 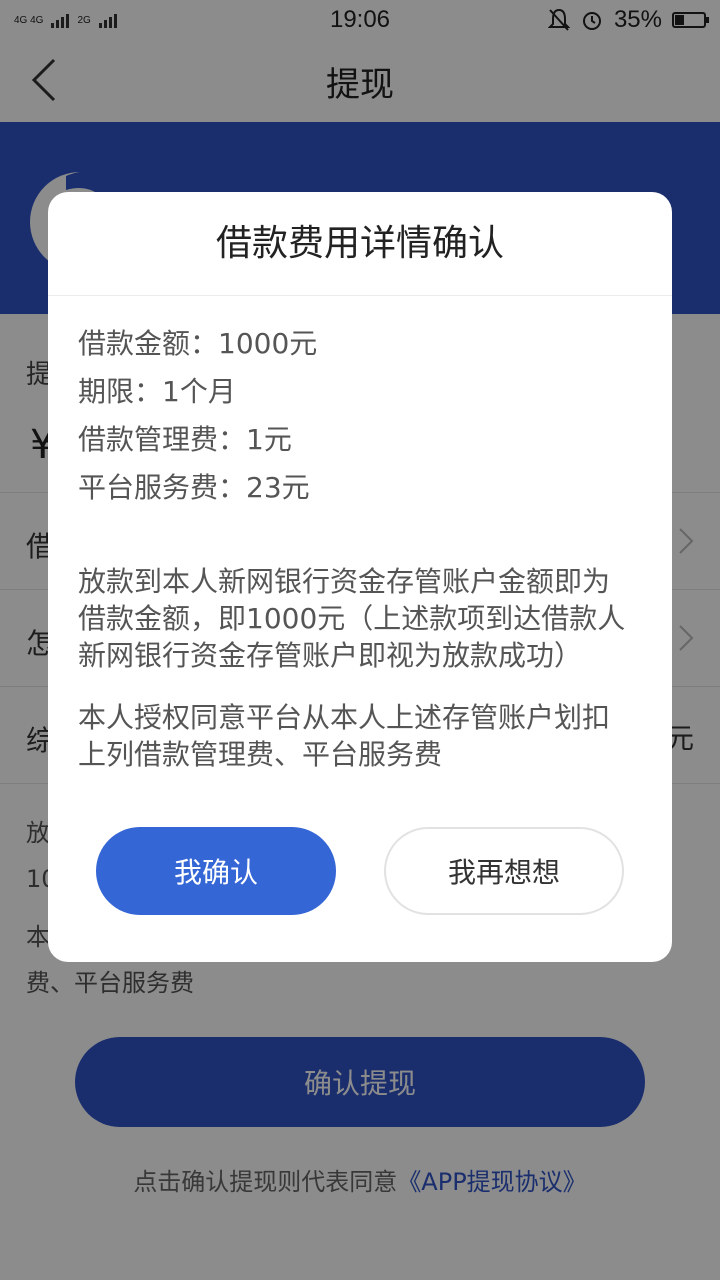 What do you see at coordinates (260, 754) in the screenshot?
I see `paragraph-line: 上列借款管理费、平台服务费` at bounding box center [260, 754].